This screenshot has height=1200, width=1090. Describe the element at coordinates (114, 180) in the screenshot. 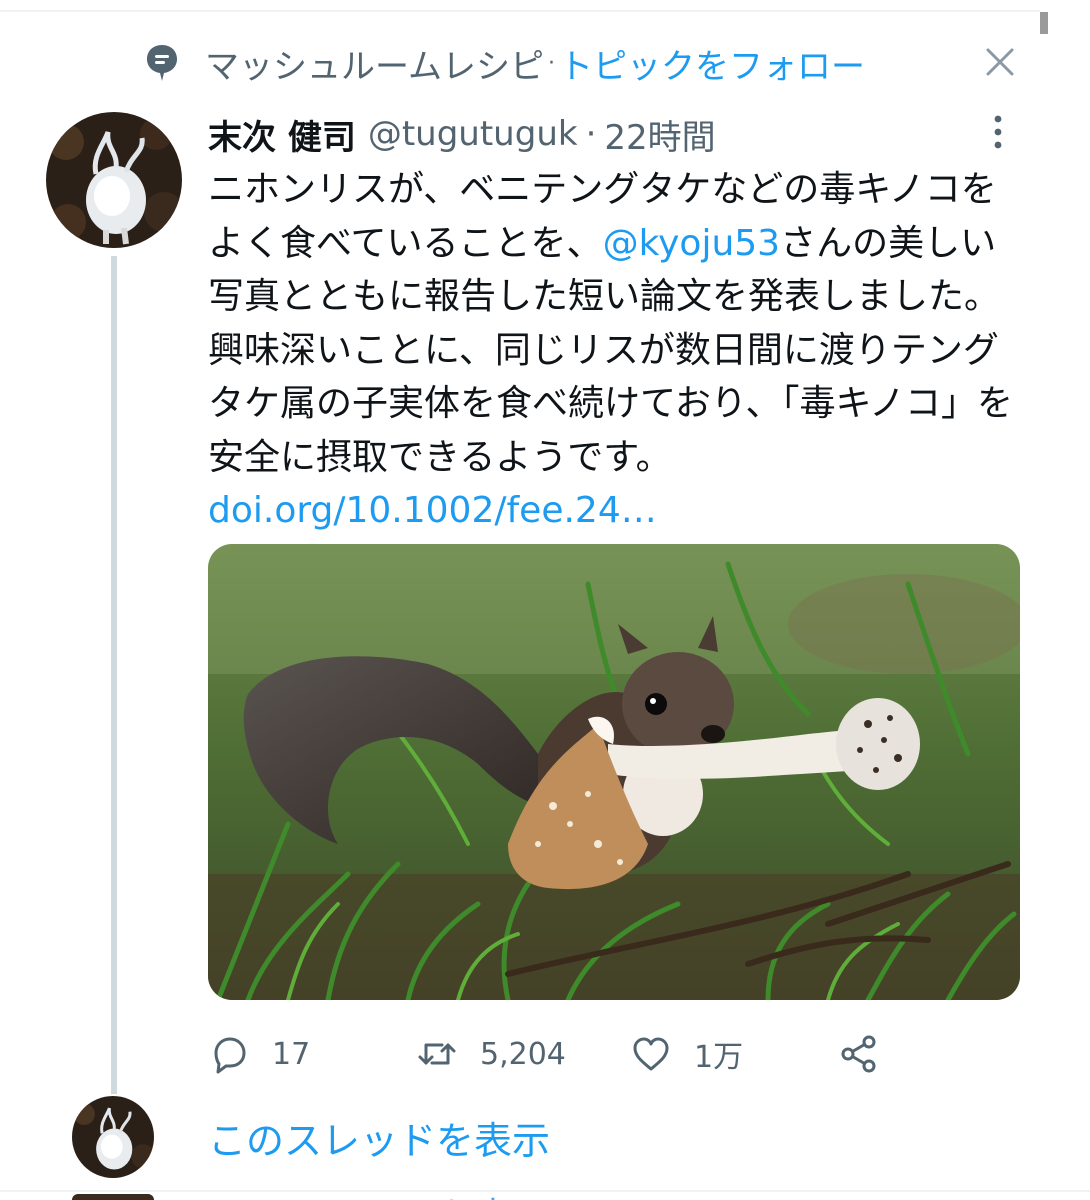

I see `avatar` at that location.